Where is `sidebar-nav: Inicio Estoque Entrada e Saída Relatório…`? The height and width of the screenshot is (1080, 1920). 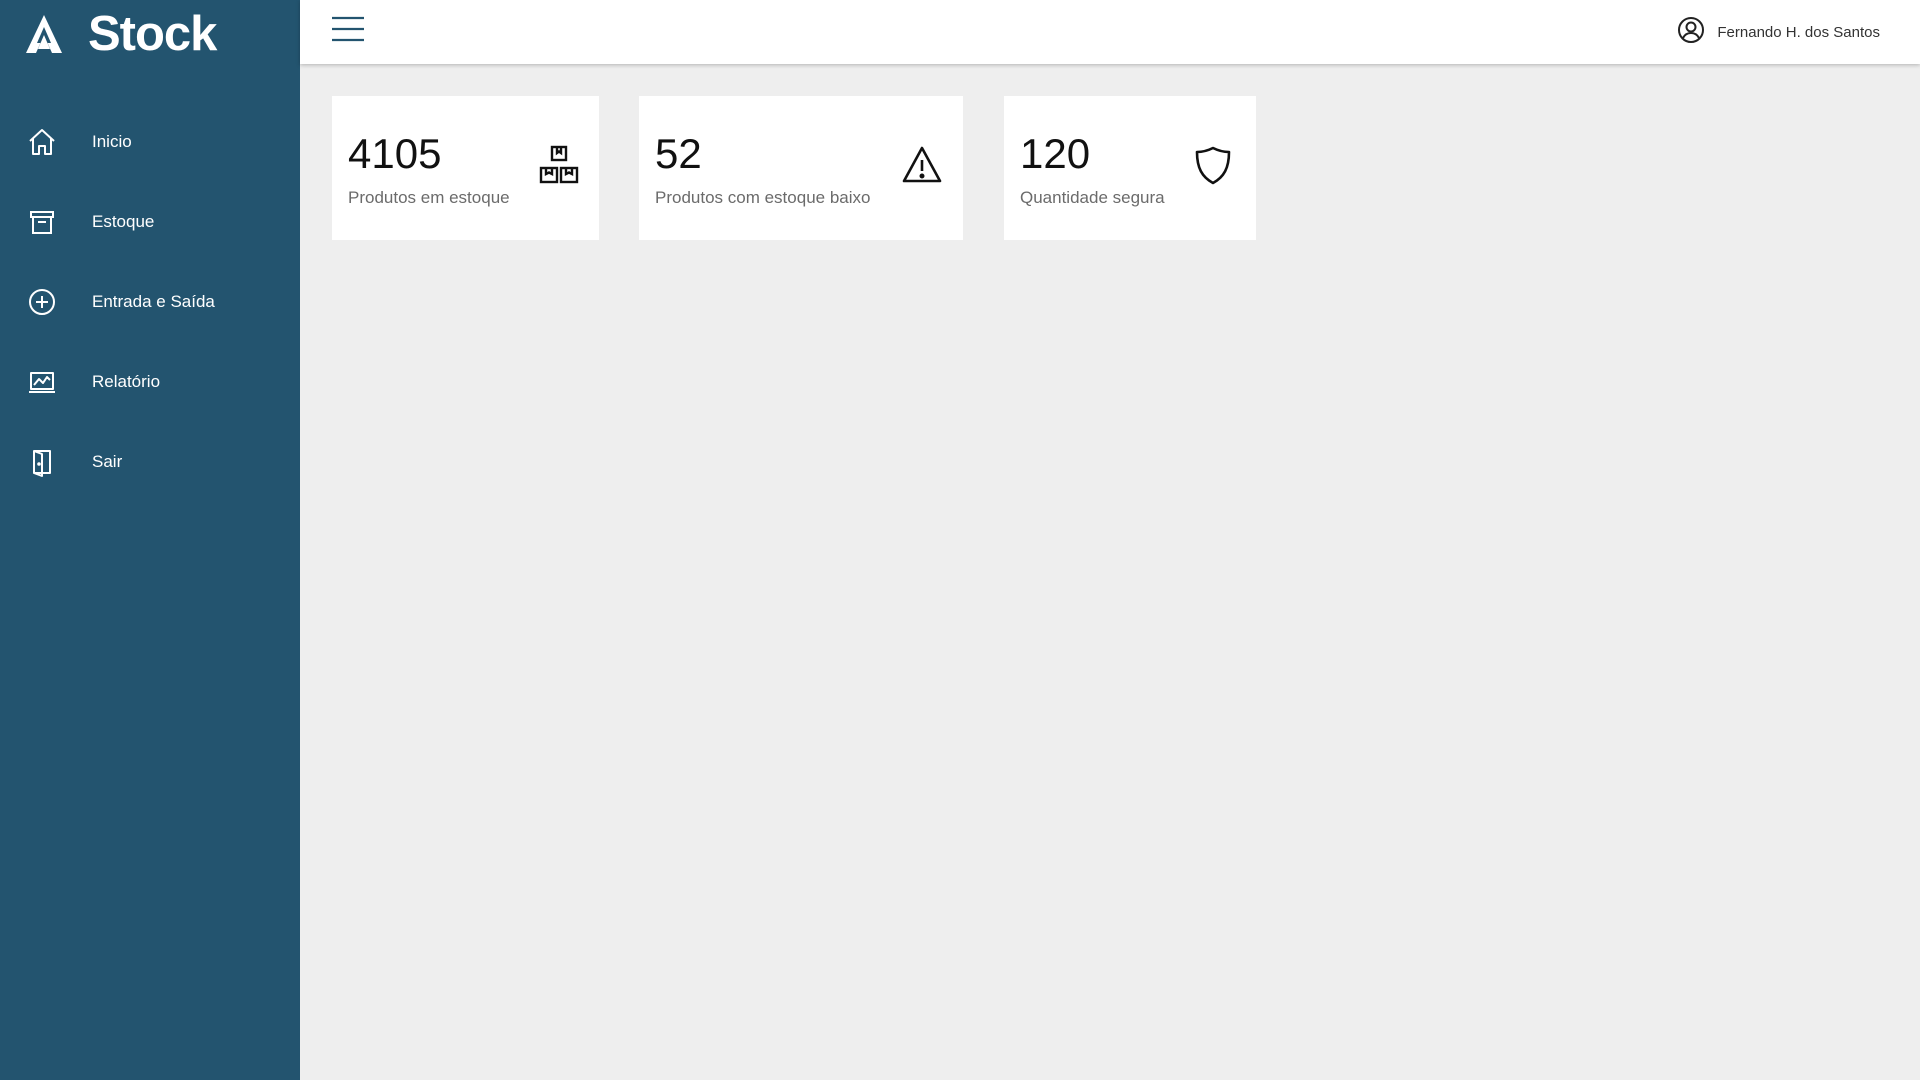 sidebar-nav: Inicio Estoque Entrada e Saída Relatório… is located at coordinates (150, 302).